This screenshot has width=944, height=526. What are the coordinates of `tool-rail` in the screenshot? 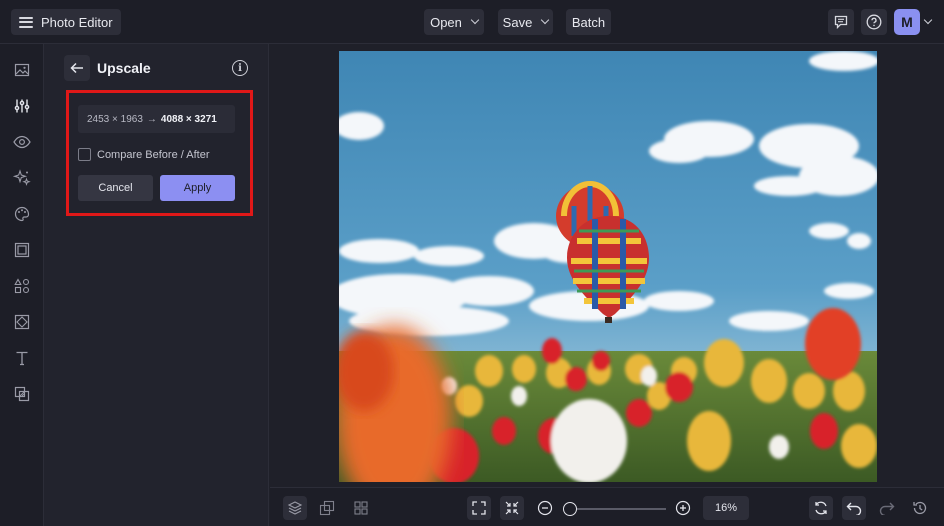 It's located at (22, 285).